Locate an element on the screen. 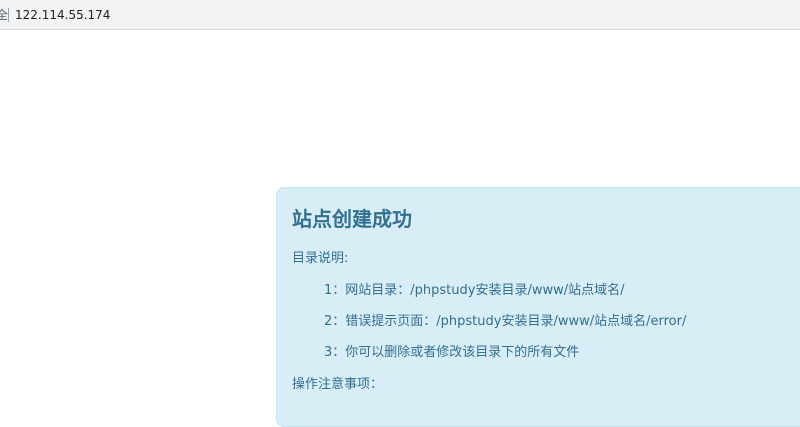 The image size is (800, 427). address-url: 122.114.55.174 is located at coordinates (62, 15).